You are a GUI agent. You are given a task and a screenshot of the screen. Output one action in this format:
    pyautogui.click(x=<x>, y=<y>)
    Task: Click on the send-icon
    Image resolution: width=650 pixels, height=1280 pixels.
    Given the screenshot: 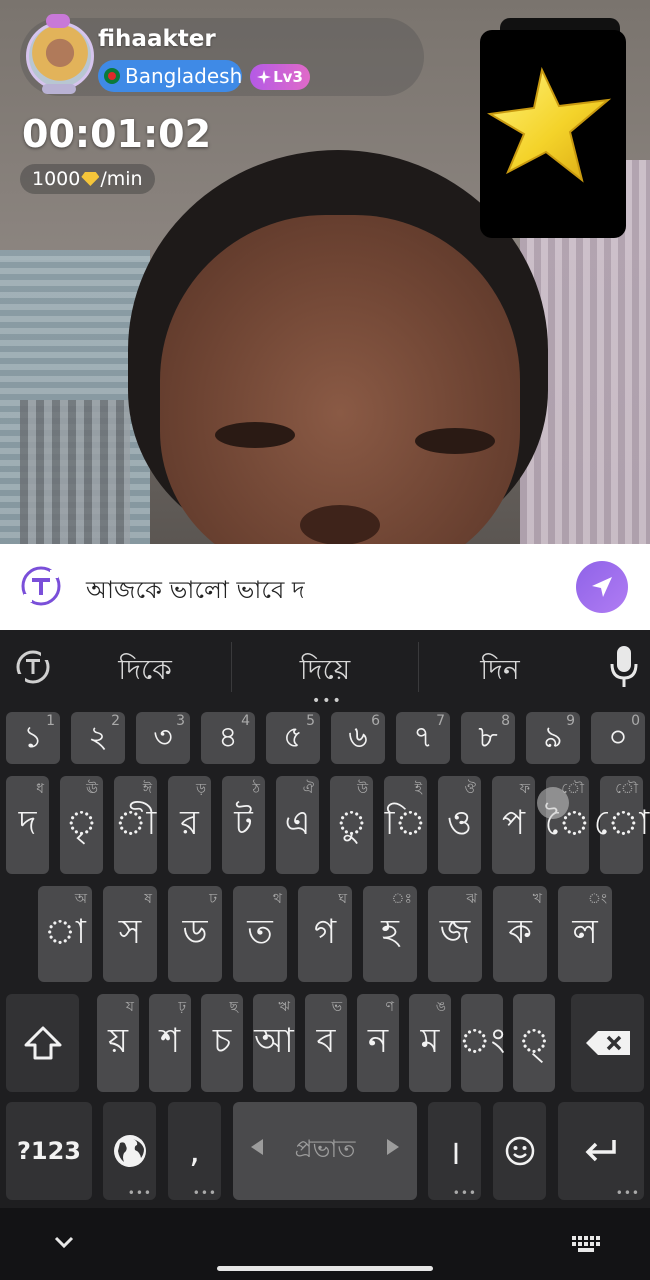 What is the action you would take?
    pyautogui.click(x=602, y=587)
    